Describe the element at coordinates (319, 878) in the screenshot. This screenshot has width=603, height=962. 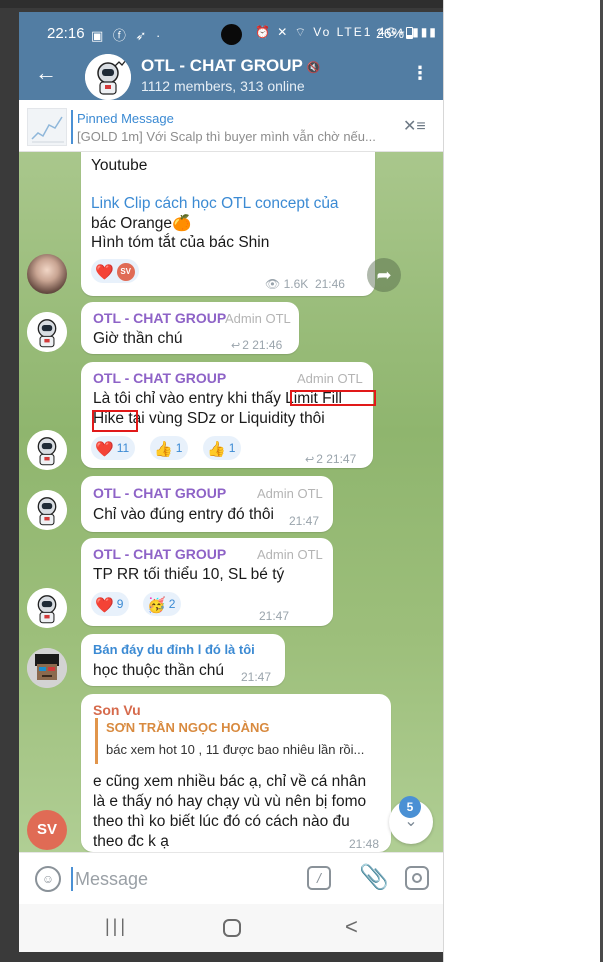
I see `bot-command-icon: /` at that location.